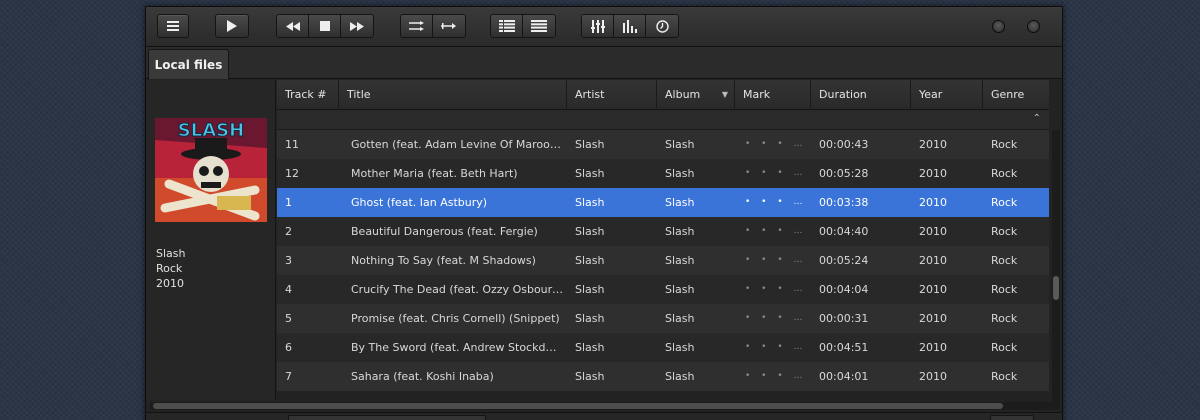 This screenshot has height=420, width=1200. Describe the element at coordinates (844, 202) in the screenshot. I see `cell-duration: 00:03:38` at that location.